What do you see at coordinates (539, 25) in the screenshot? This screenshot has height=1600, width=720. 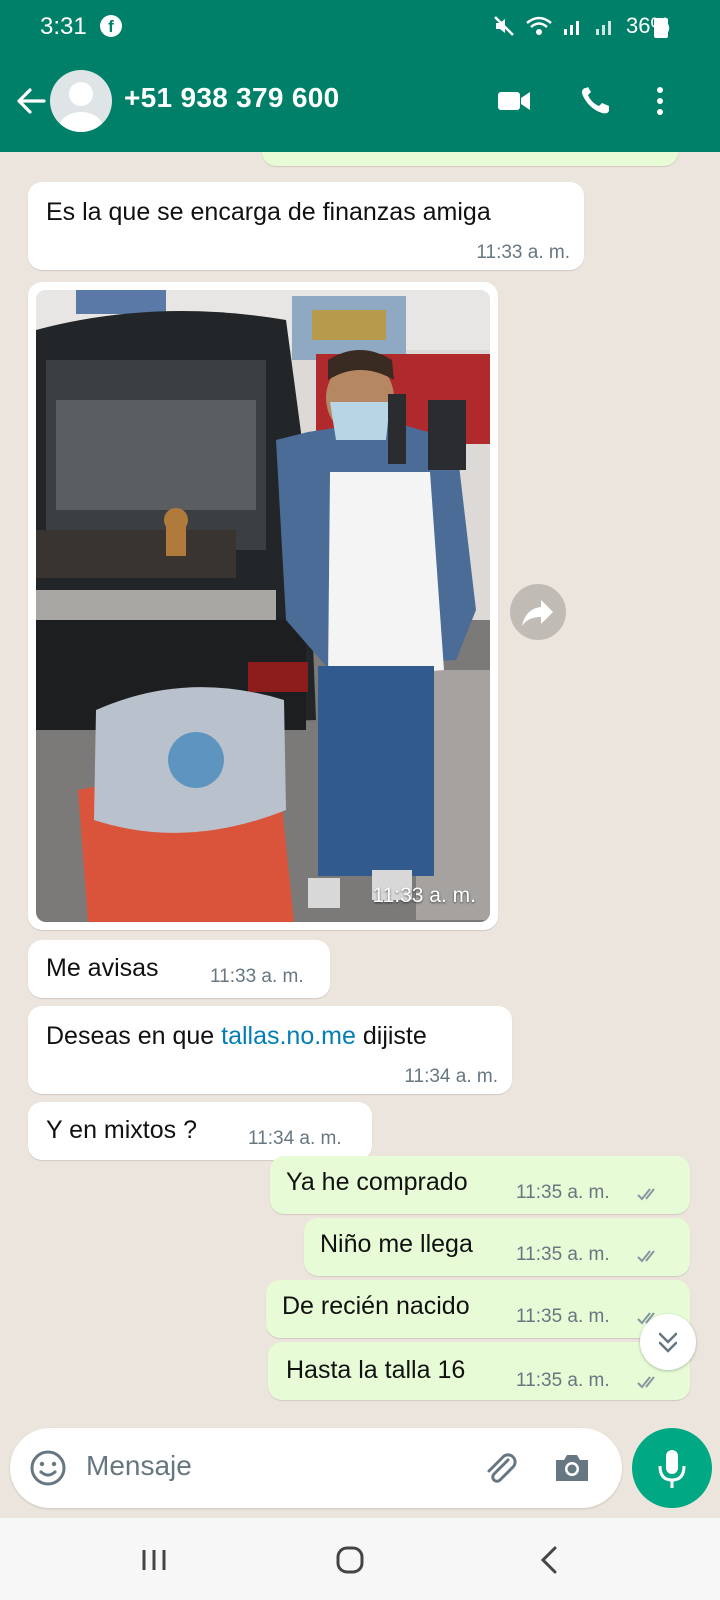 I see `wifi-icon` at bounding box center [539, 25].